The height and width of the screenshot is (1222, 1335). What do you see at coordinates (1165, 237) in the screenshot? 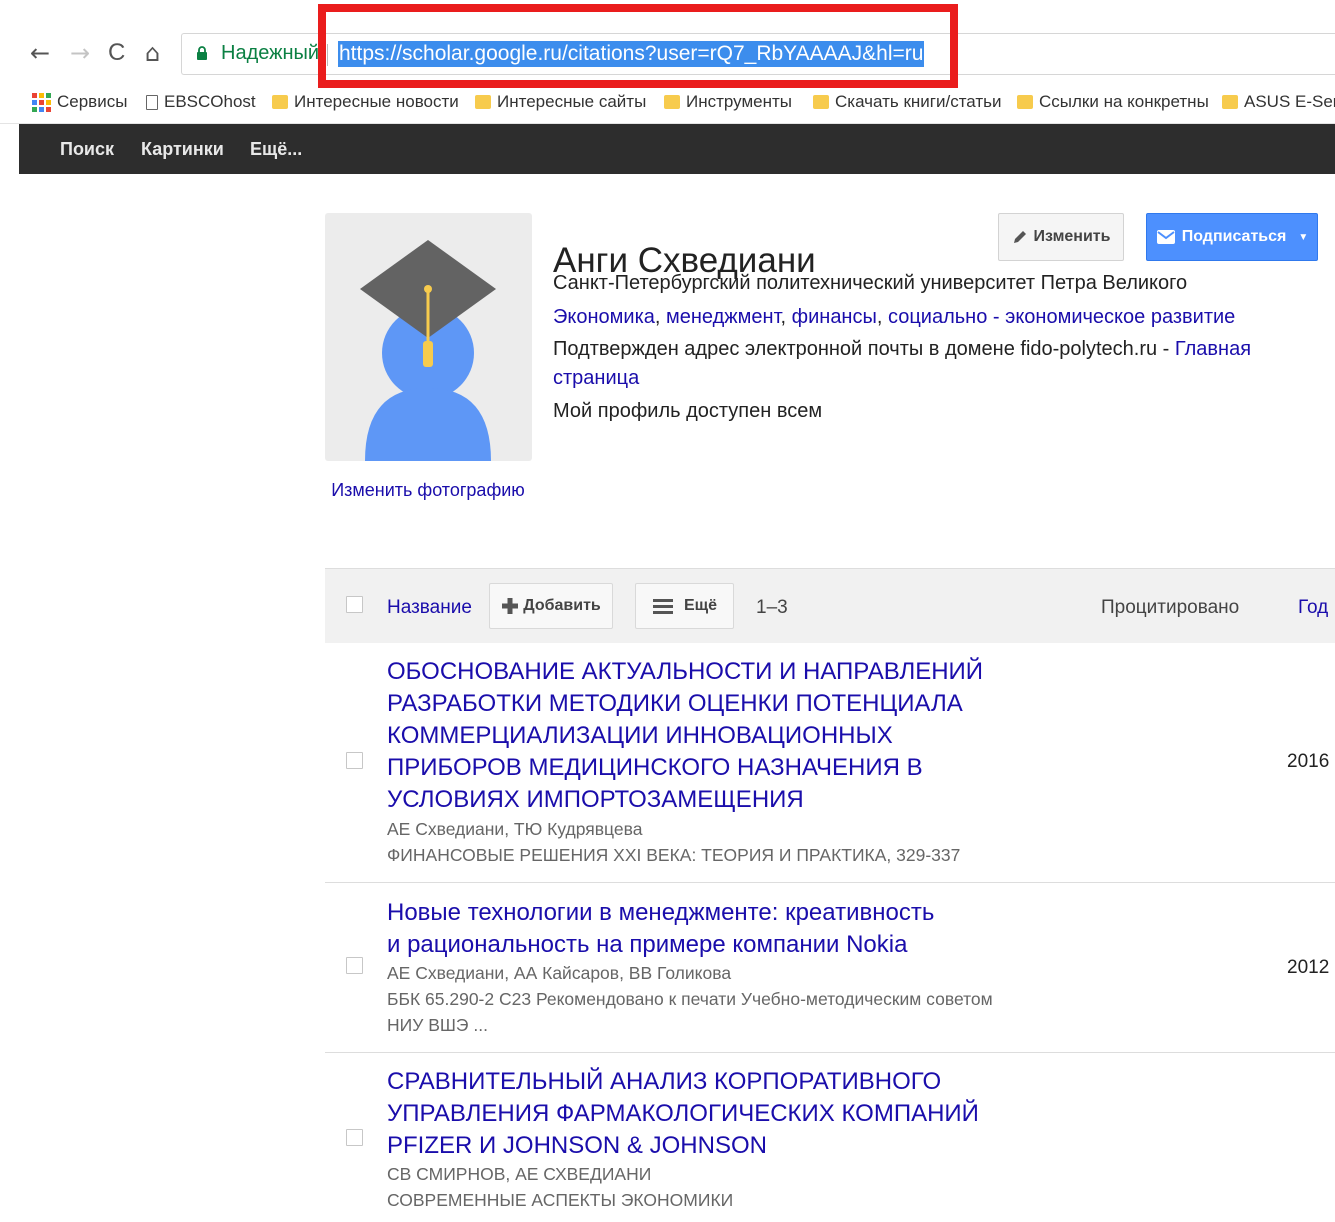
I see `mail-icon` at bounding box center [1165, 237].